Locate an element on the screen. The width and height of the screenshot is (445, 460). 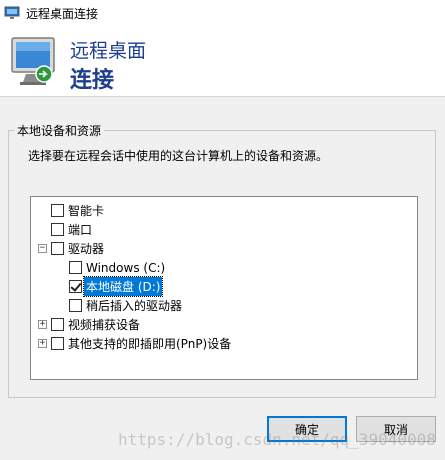
banner-title-line1: 远程桌面 is located at coordinates (108, 51).